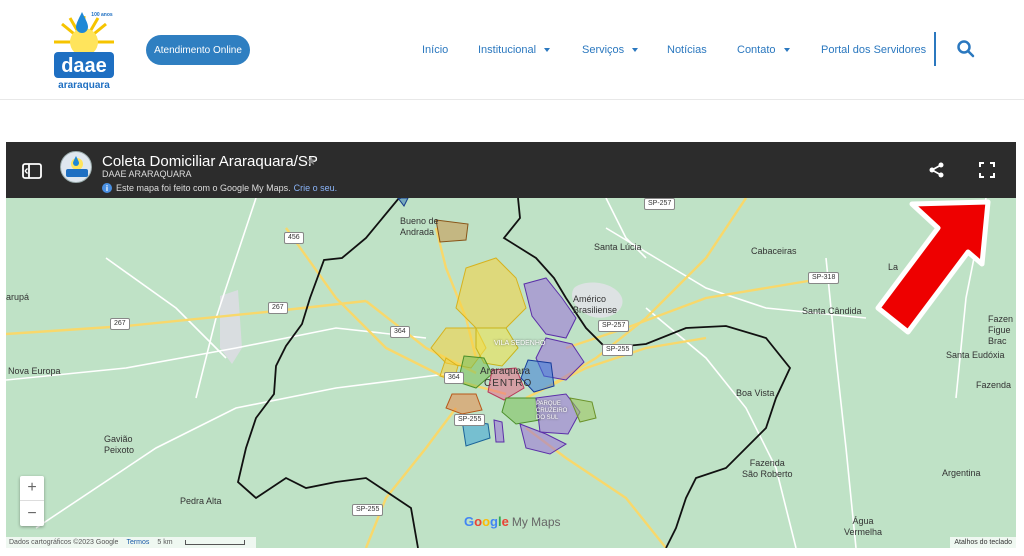 Image resolution: width=1024 pixels, height=556 pixels. I want to click on label-arupa: arupá, so click(18, 297).